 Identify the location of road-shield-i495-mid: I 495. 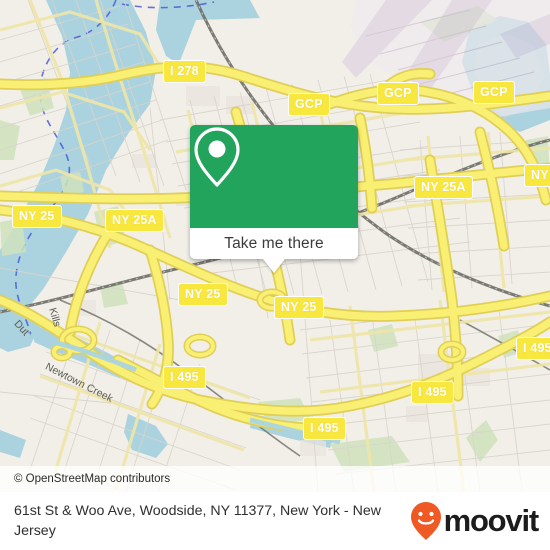
(432, 392).